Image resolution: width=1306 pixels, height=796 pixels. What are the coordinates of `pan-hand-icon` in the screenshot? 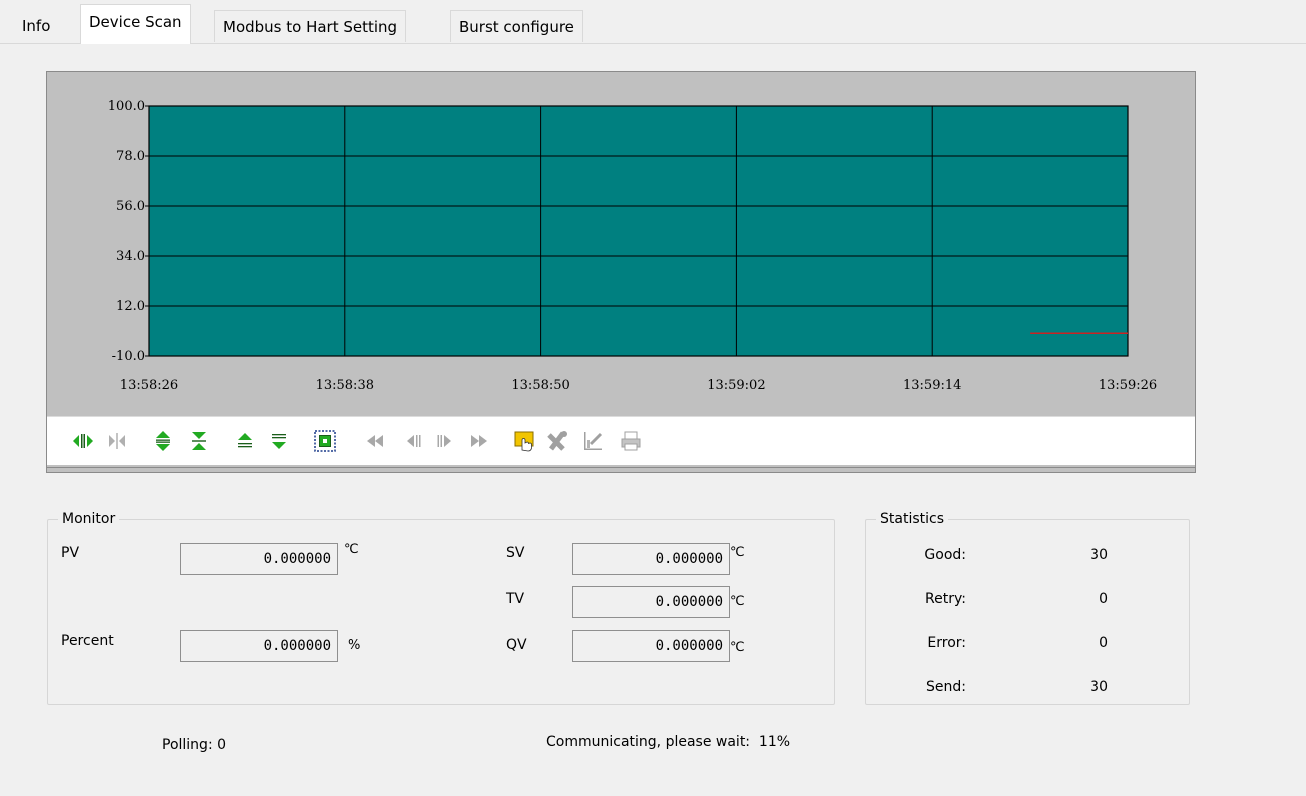 It's located at (525, 441).